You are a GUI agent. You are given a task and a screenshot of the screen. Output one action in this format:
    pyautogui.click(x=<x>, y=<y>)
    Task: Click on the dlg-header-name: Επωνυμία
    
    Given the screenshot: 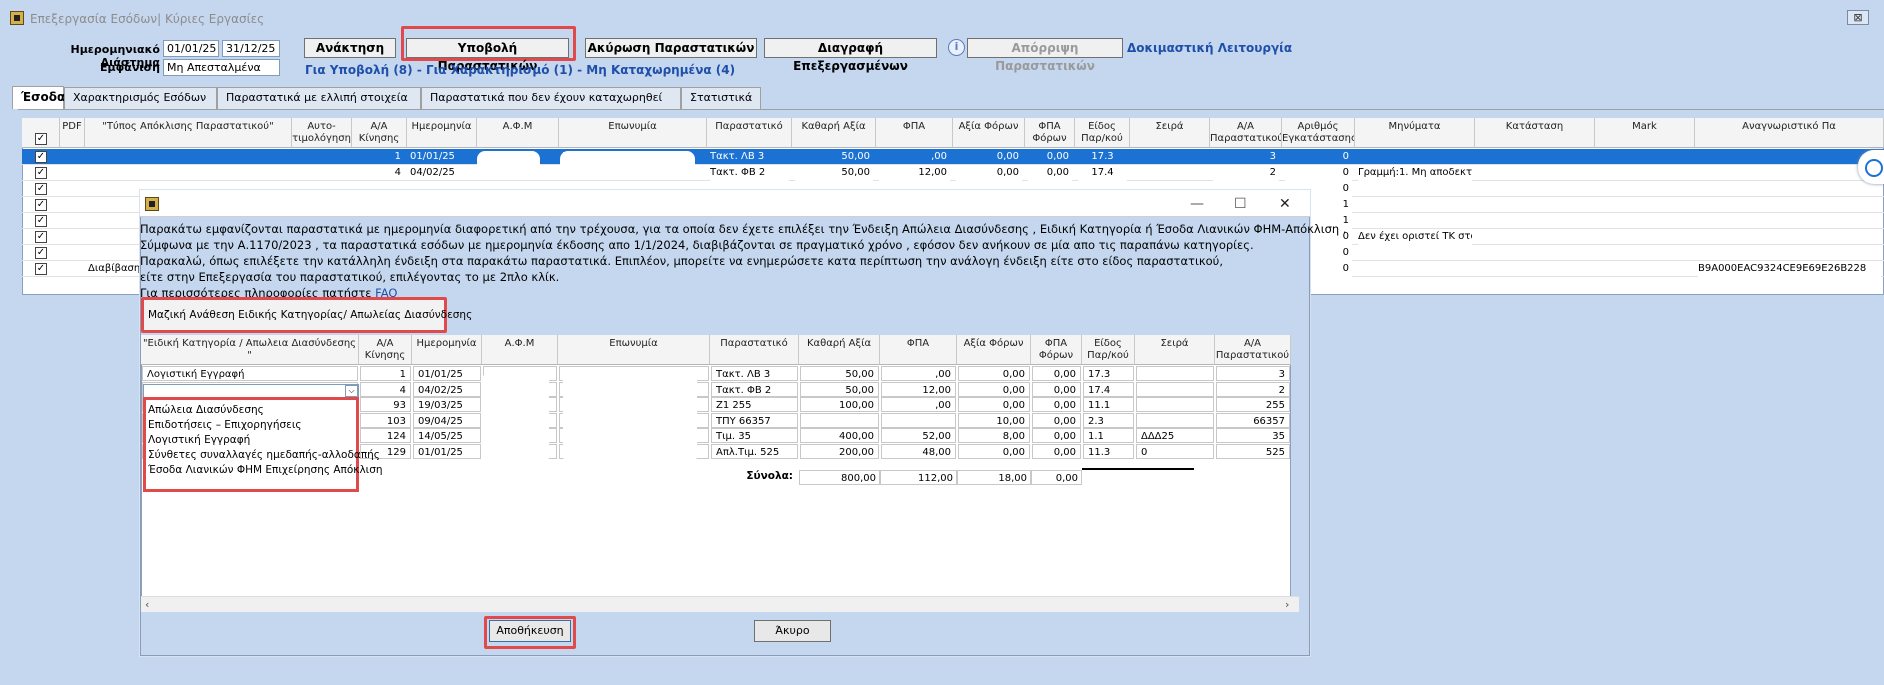 What is the action you would take?
    pyautogui.click(x=634, y=350)
    